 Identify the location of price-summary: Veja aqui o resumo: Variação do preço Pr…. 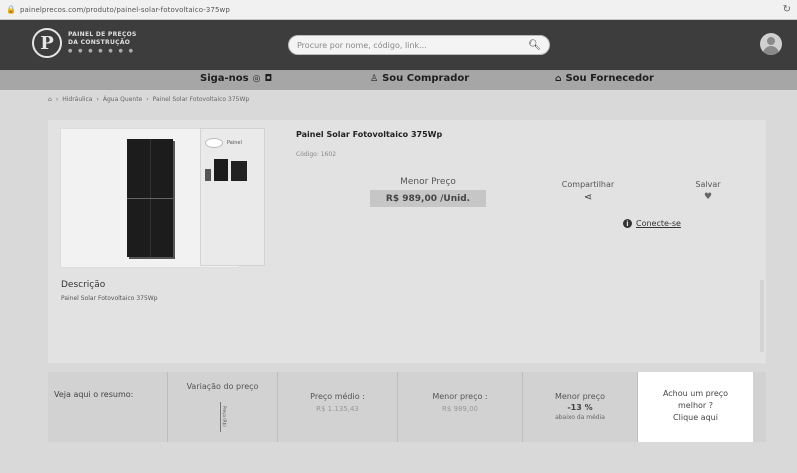
(407, 407).